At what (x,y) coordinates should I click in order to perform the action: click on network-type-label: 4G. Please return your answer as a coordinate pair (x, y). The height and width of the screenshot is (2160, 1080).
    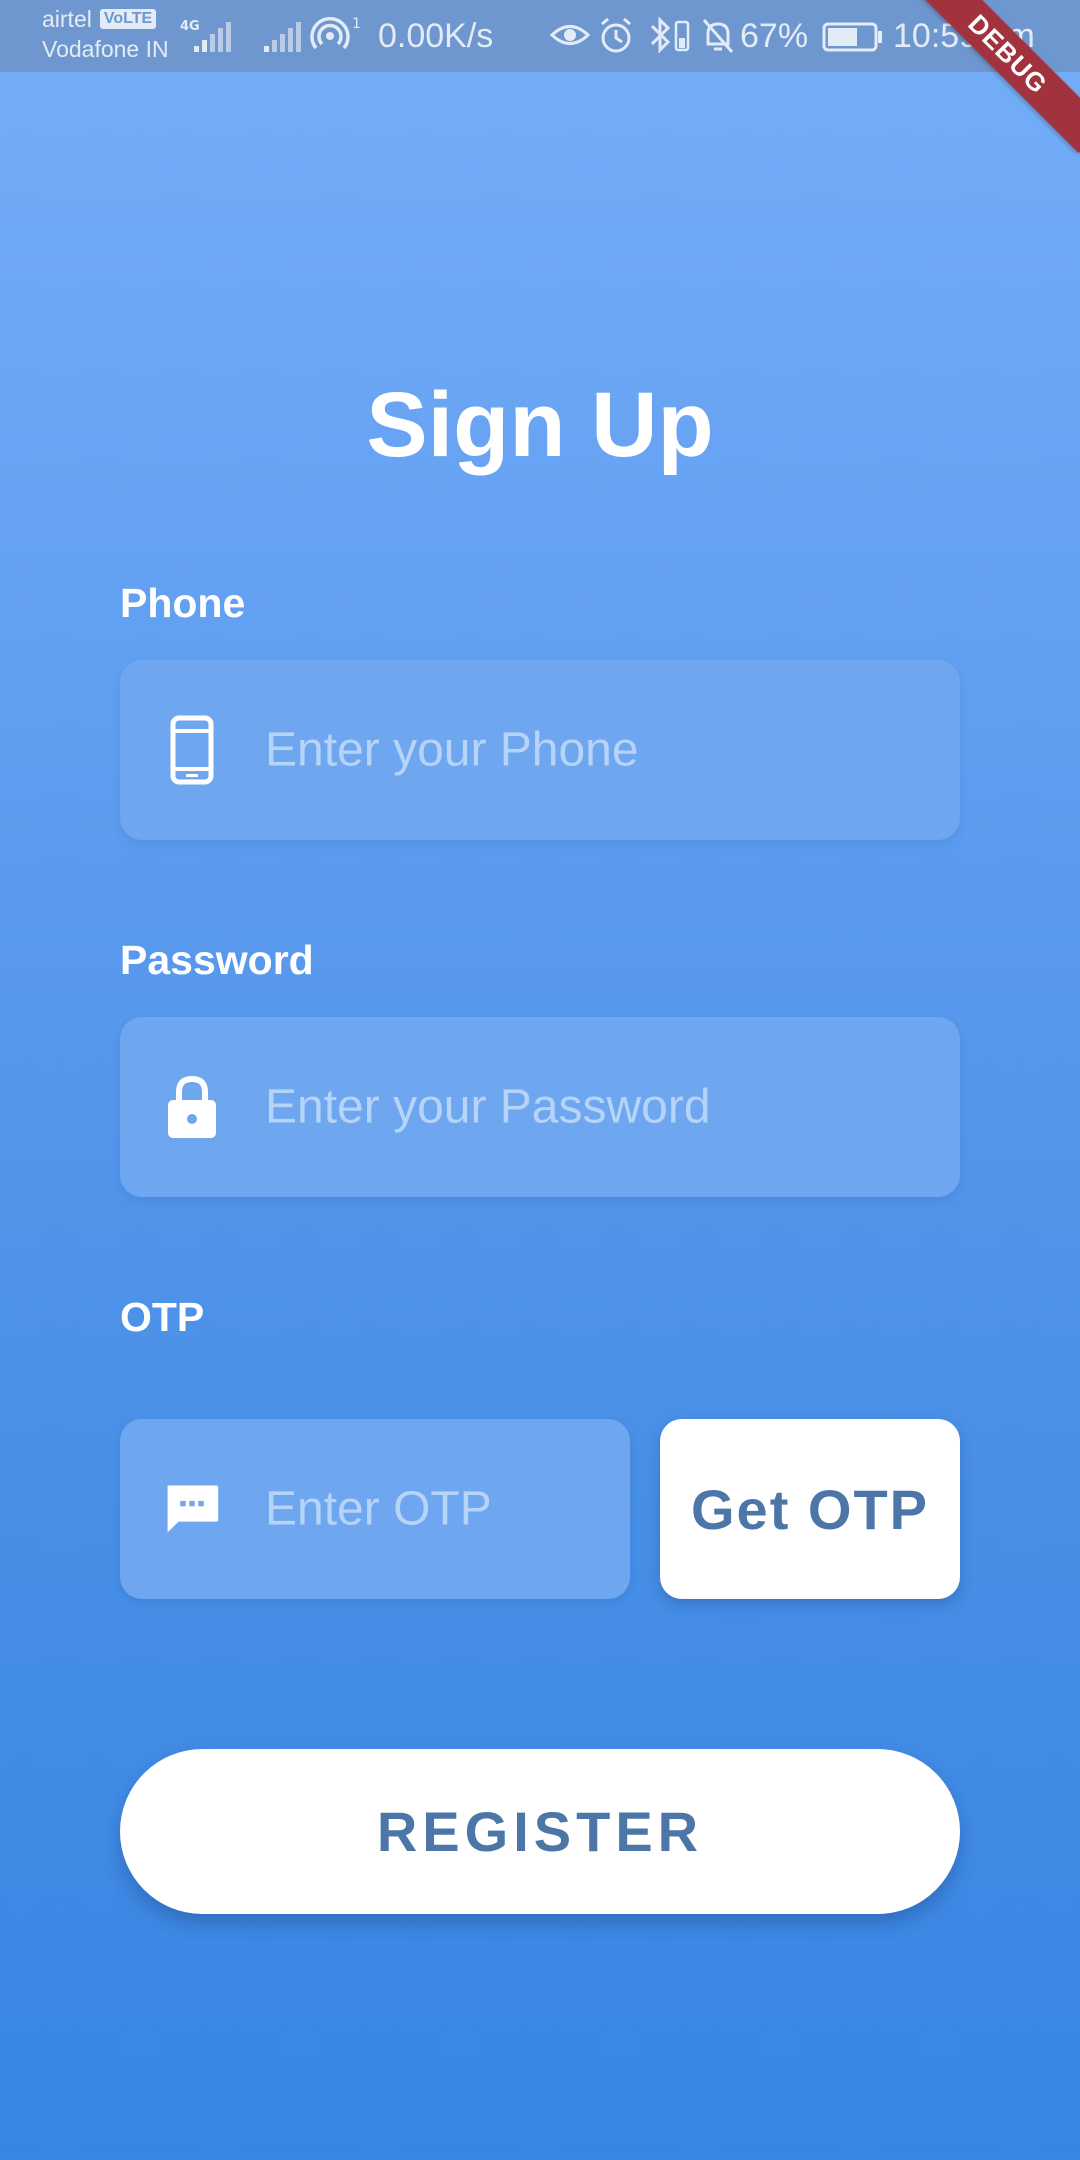
    Looking at the image, I should click on (190, 26).